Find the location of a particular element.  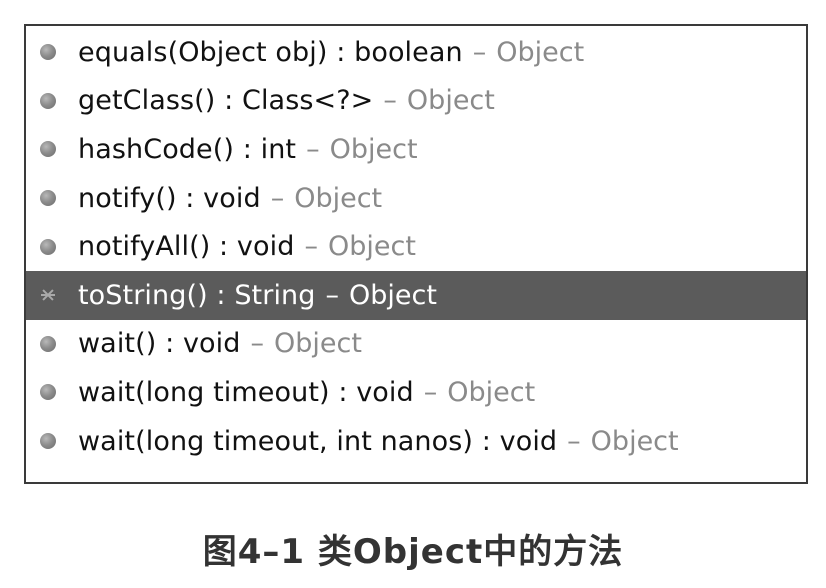

method-signature: equals(Object obj) : boolean is located at coordinates (270, 52).